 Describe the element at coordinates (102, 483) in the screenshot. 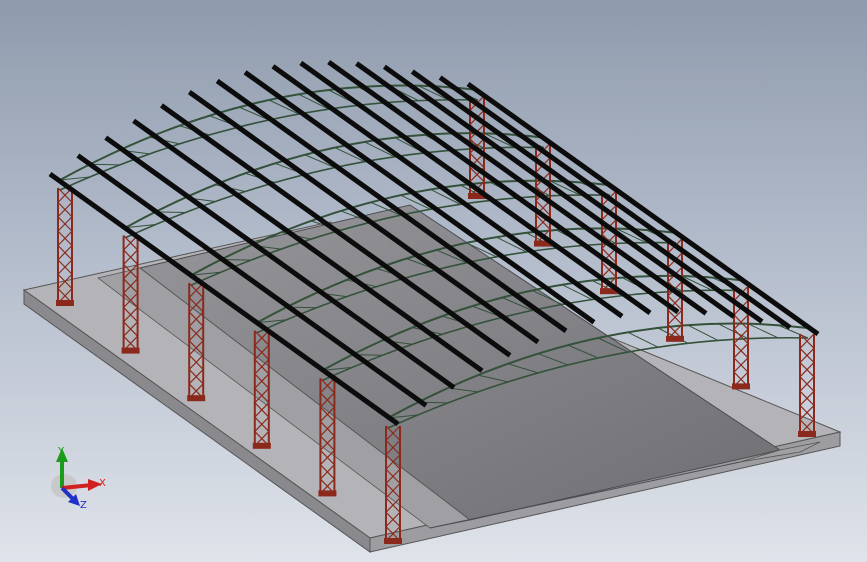

I see `triad-x-label: X` at that location.